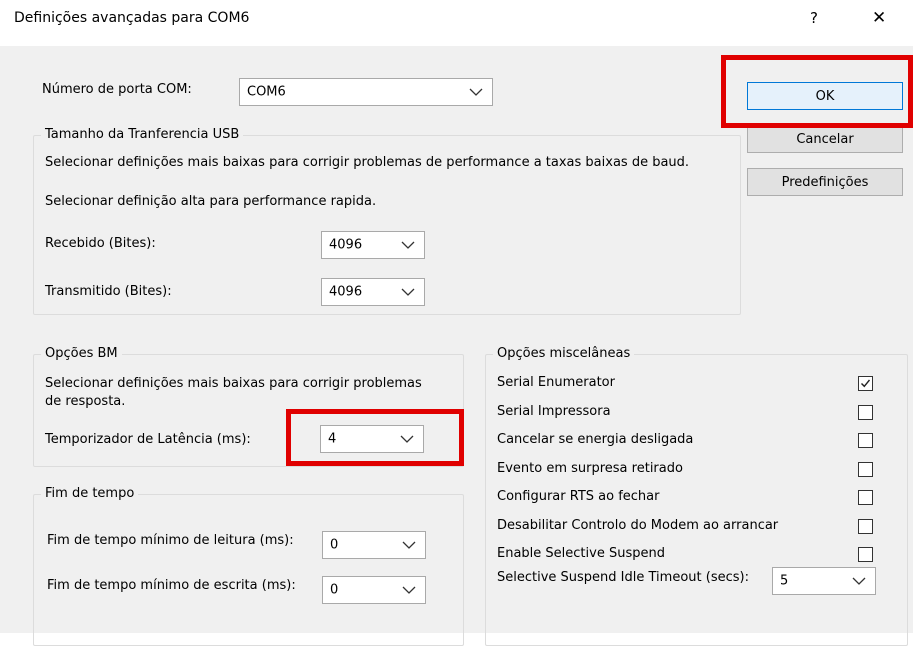 Image resolution: width=913 pixels, height=646 pixels. I want to click on read-timeout-label: Fim de tempo mínimo de leitura (ms):, so click(170, 540).